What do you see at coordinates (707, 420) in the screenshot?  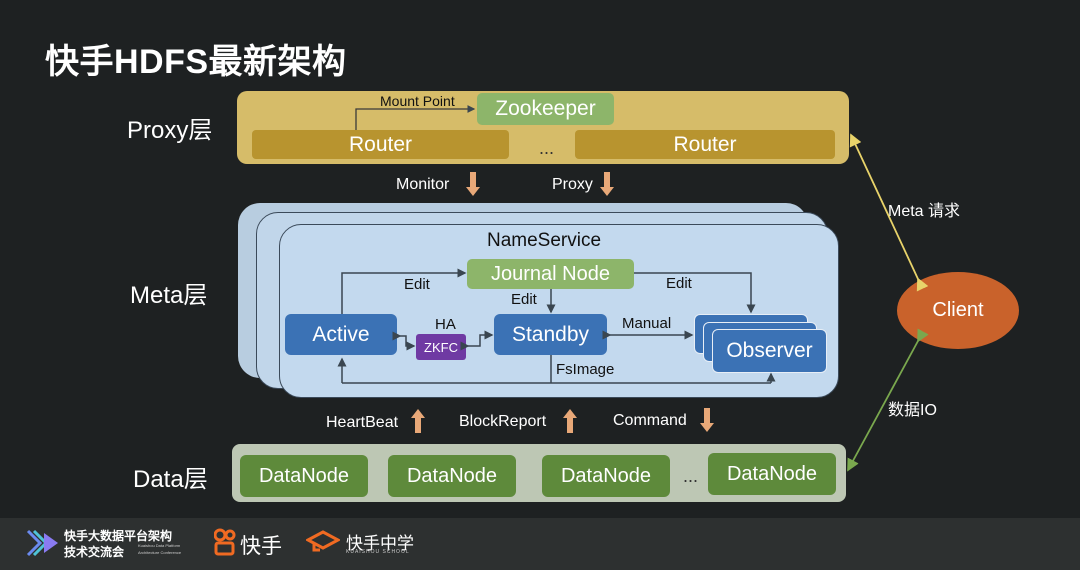 I see `command-arrow-down-icon` at bounding box center [707, 420].